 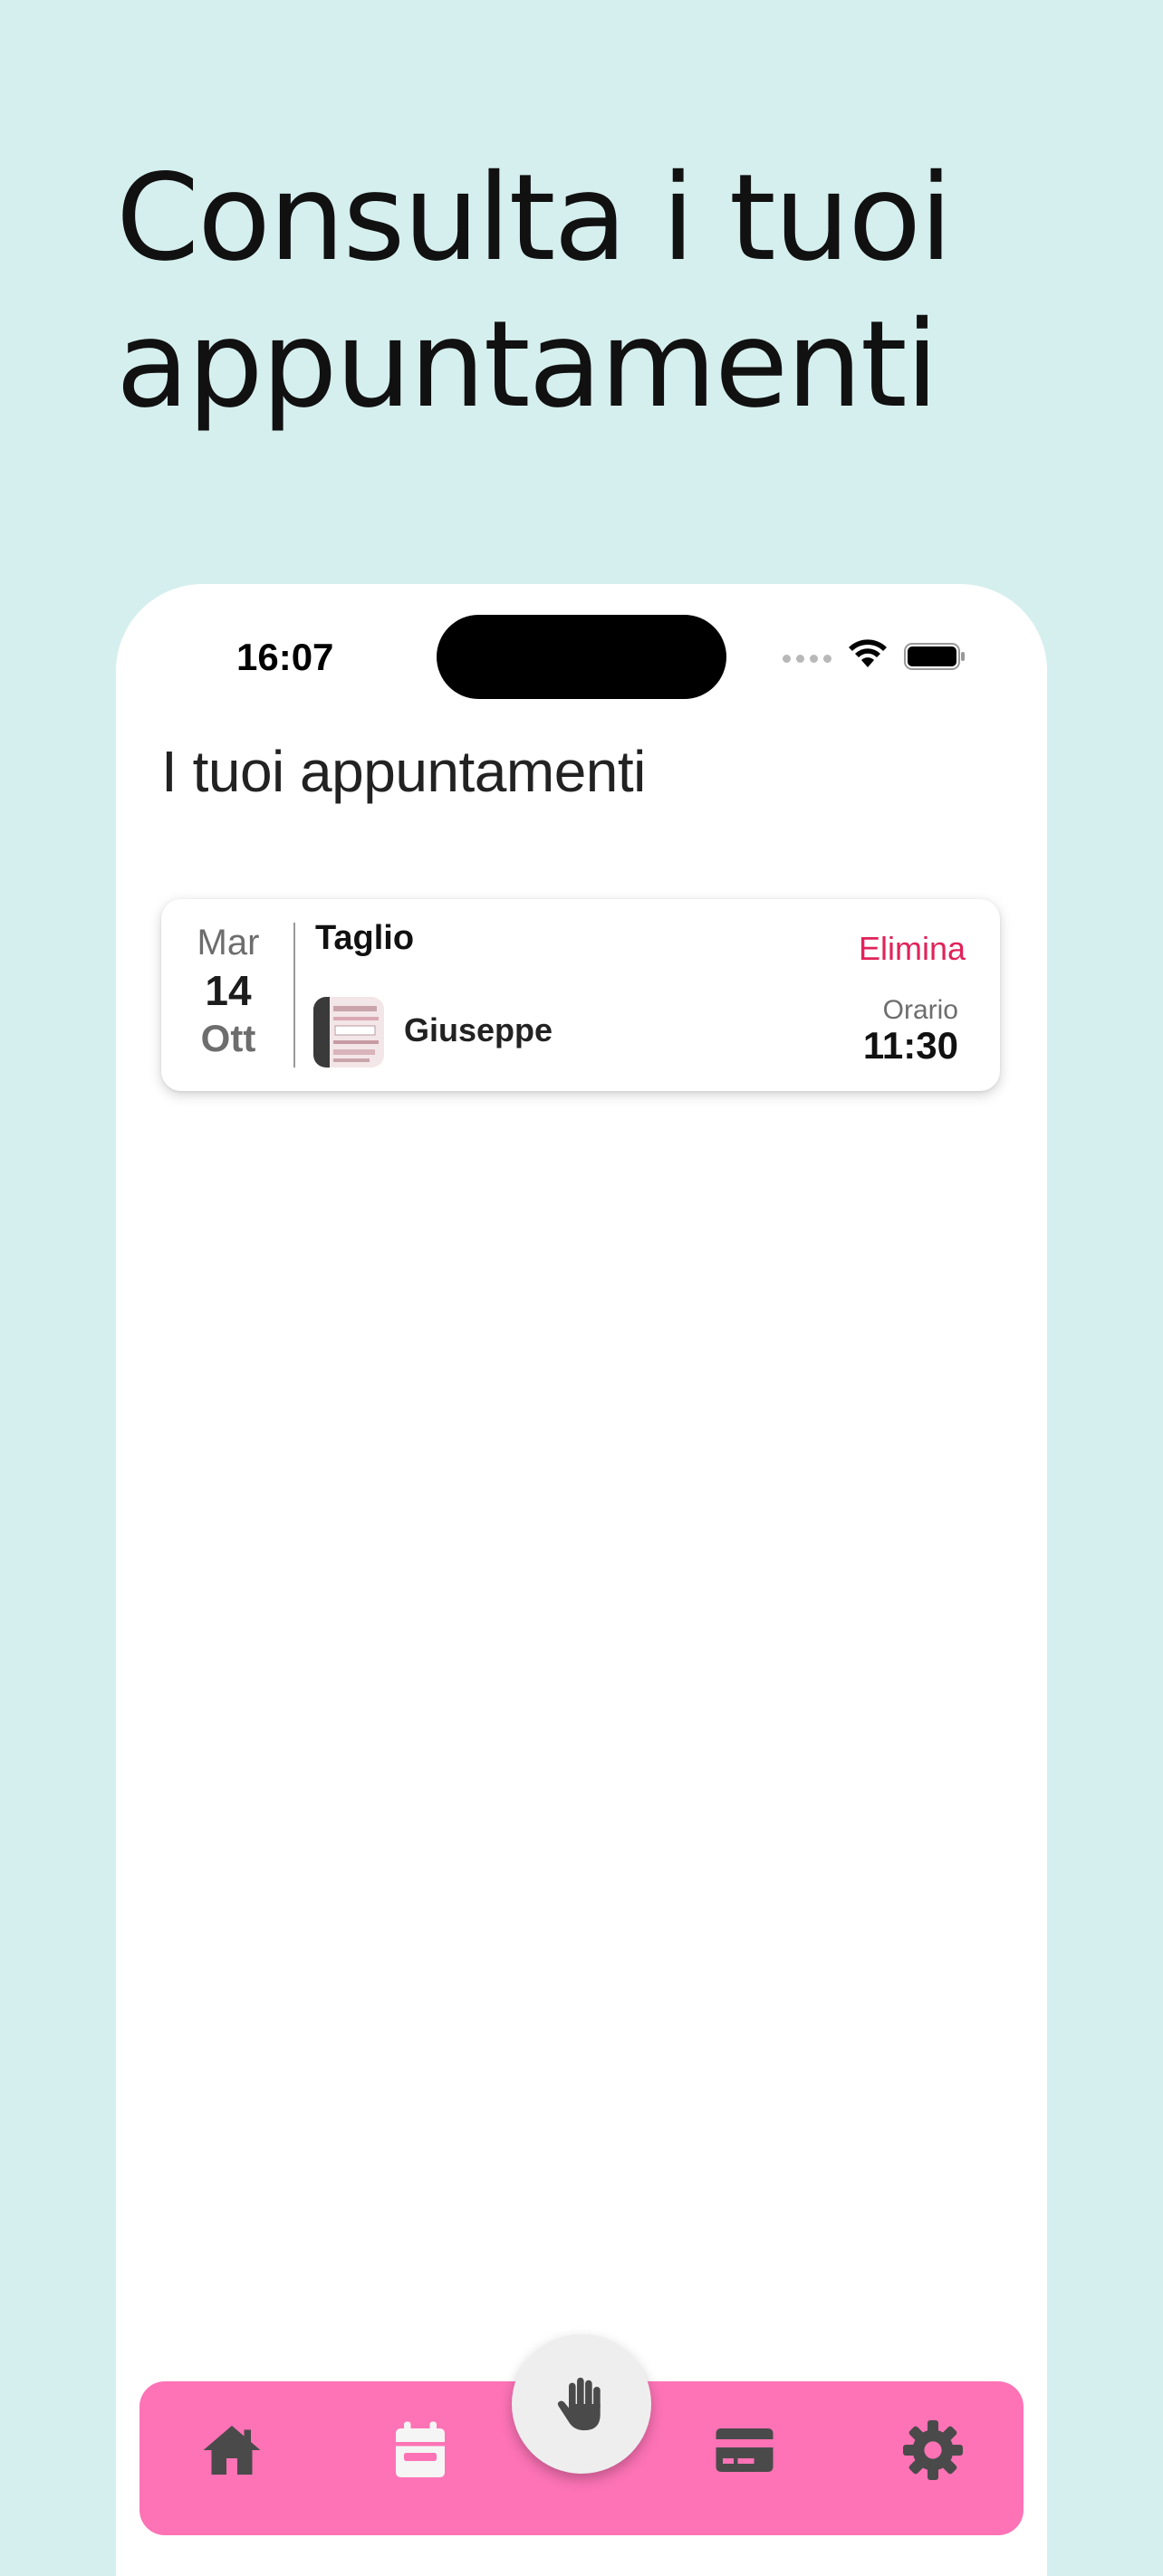 I want to click on credit-card-icon, so click(x=745, y=2450).